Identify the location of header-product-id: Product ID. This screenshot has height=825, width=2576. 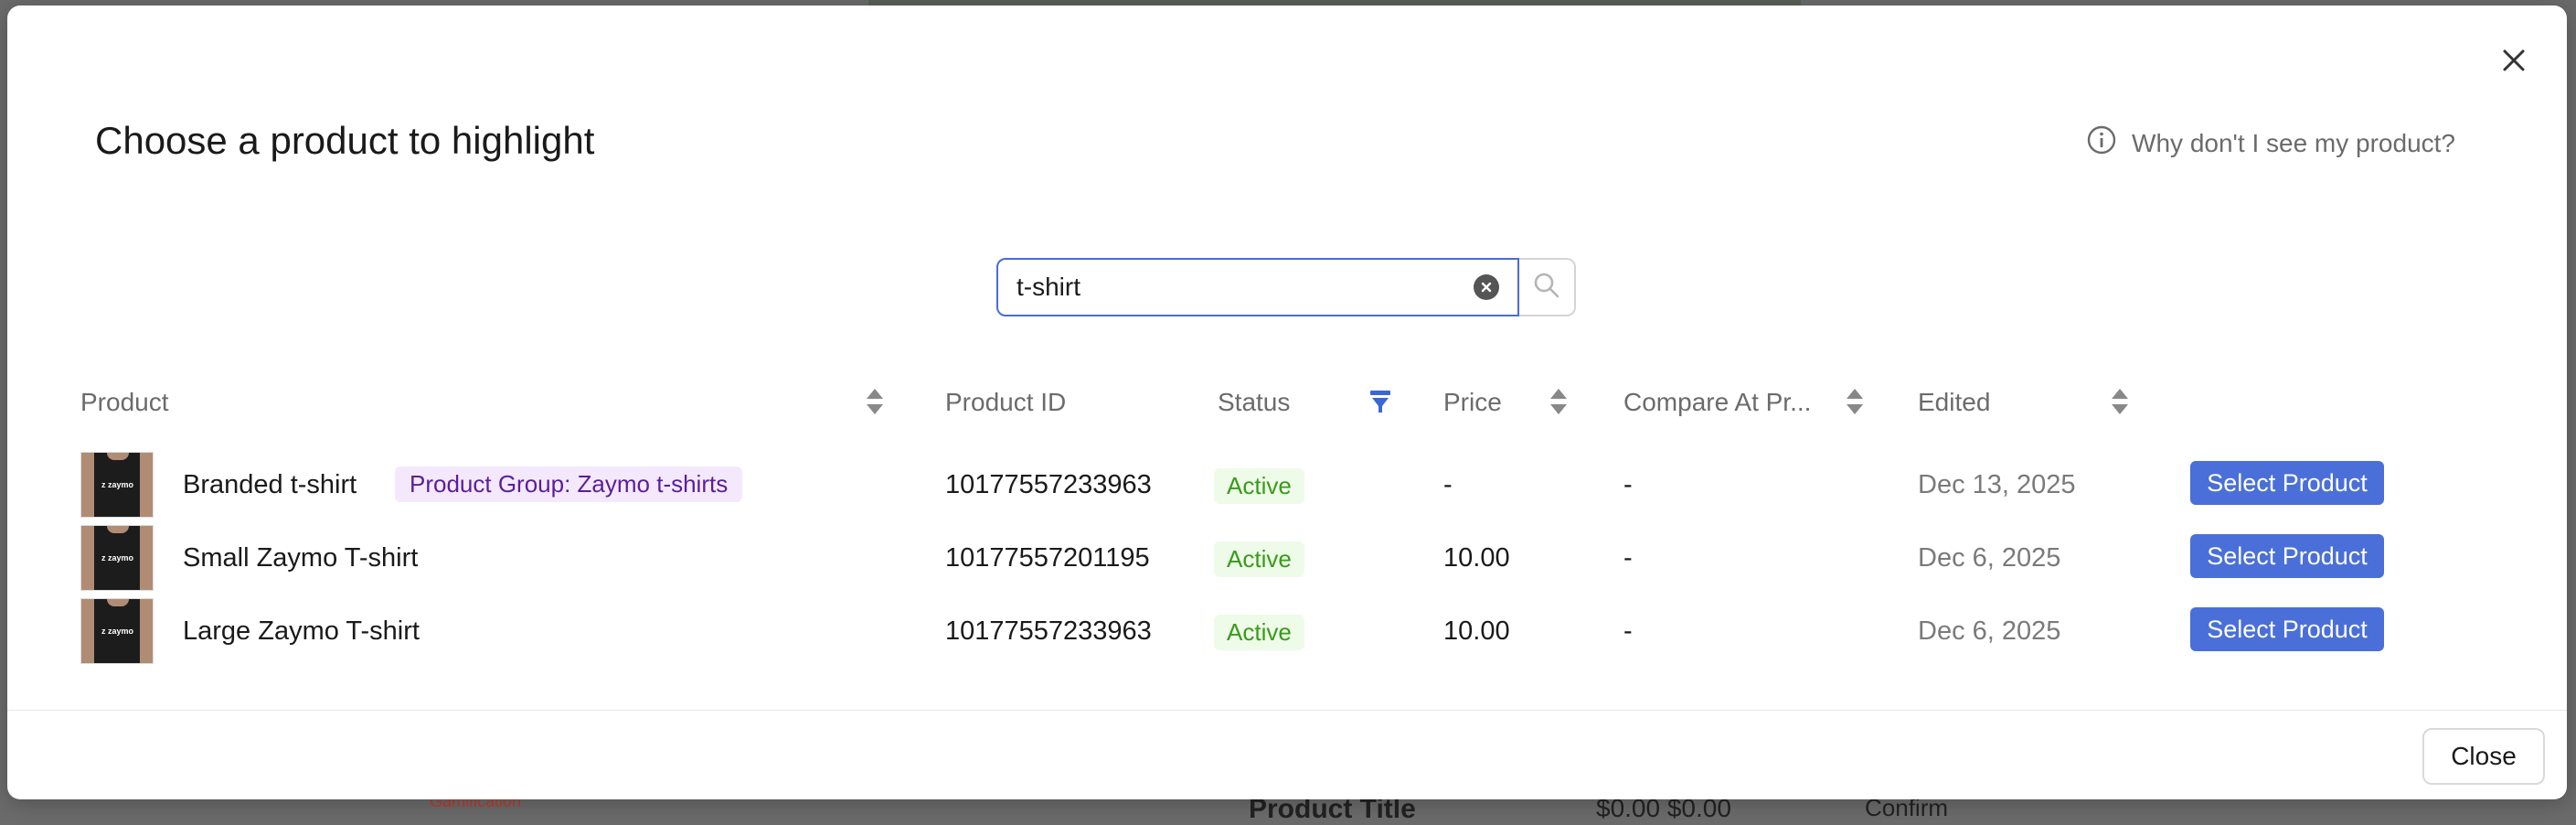
(1005, 402).